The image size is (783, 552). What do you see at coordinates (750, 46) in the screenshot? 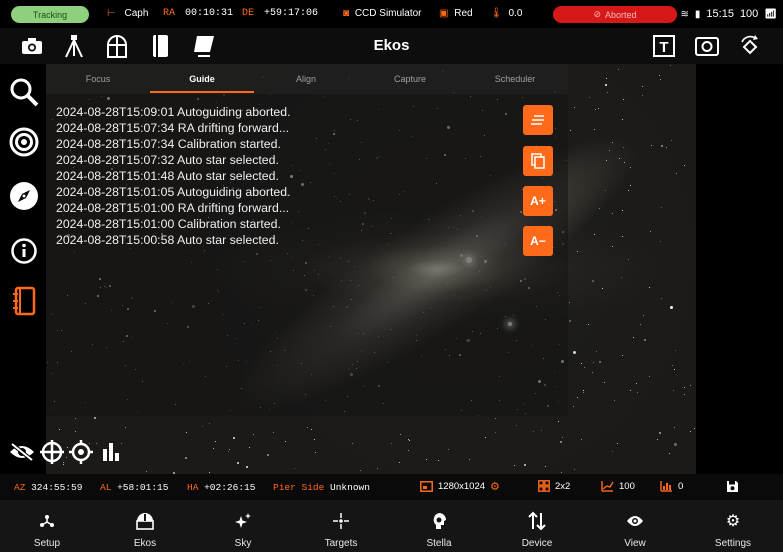
I see `rotate-icon` at bounding box center [750, 46].